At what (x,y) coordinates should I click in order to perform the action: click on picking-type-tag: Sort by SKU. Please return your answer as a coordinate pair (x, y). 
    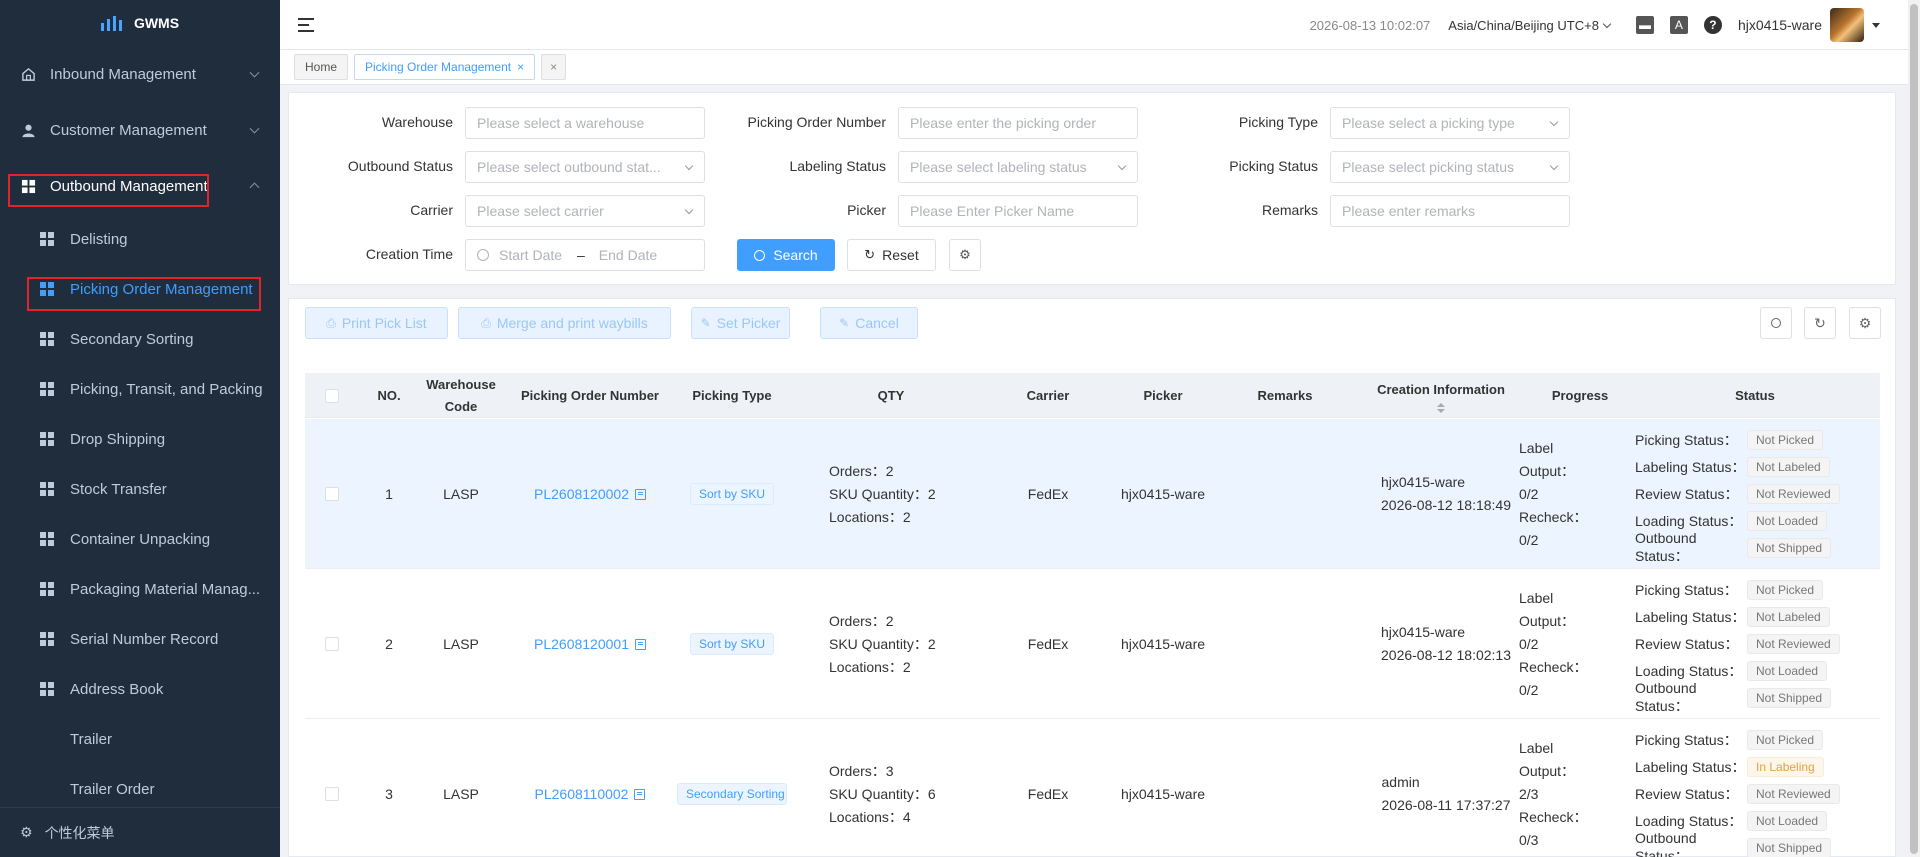
    Looking at the image, I should click on (732, 494).